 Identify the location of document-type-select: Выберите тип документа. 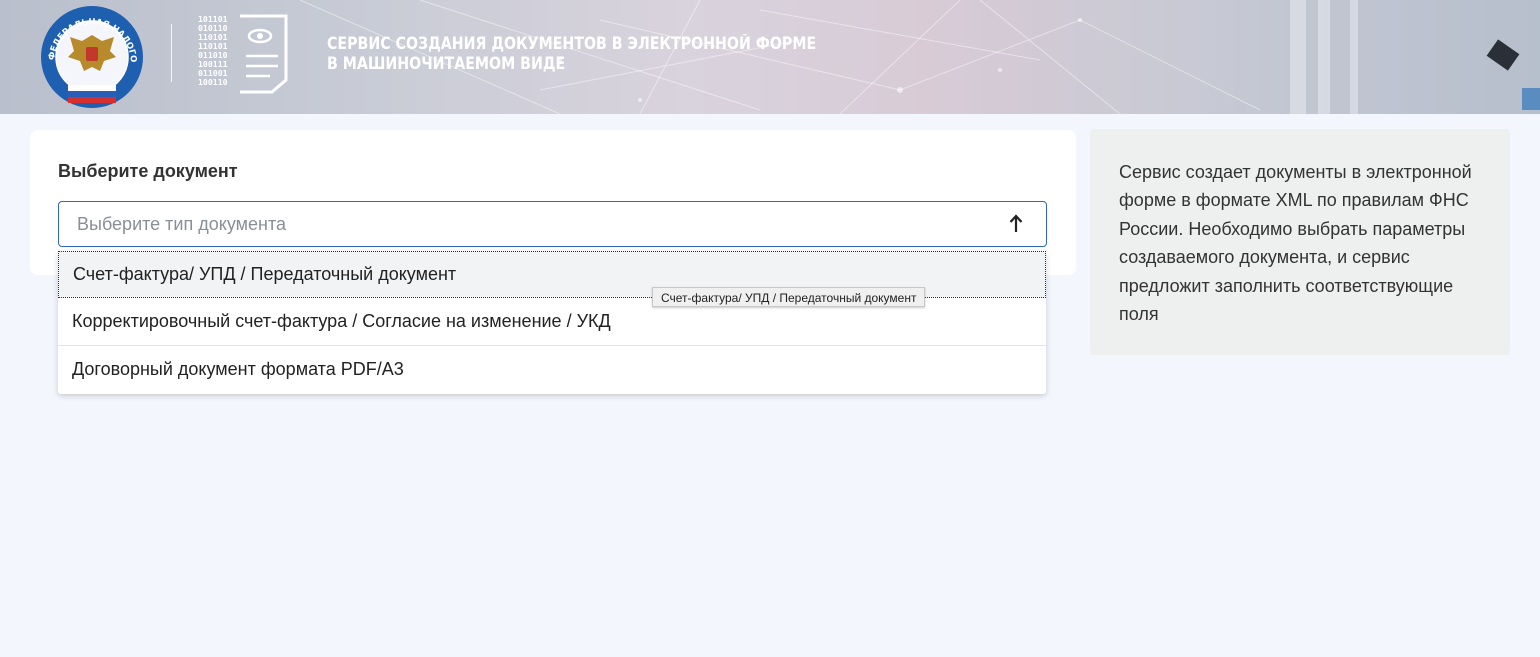
(552, 224).